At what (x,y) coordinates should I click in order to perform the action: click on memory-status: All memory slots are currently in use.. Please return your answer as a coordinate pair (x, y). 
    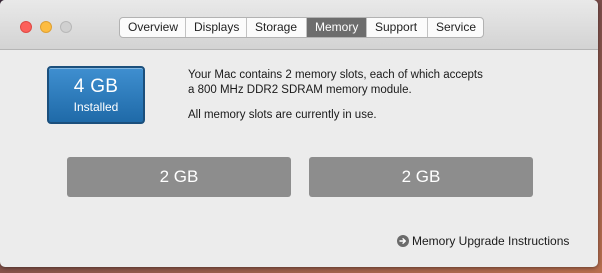
    Looking at the image, I should click on (282, 115).